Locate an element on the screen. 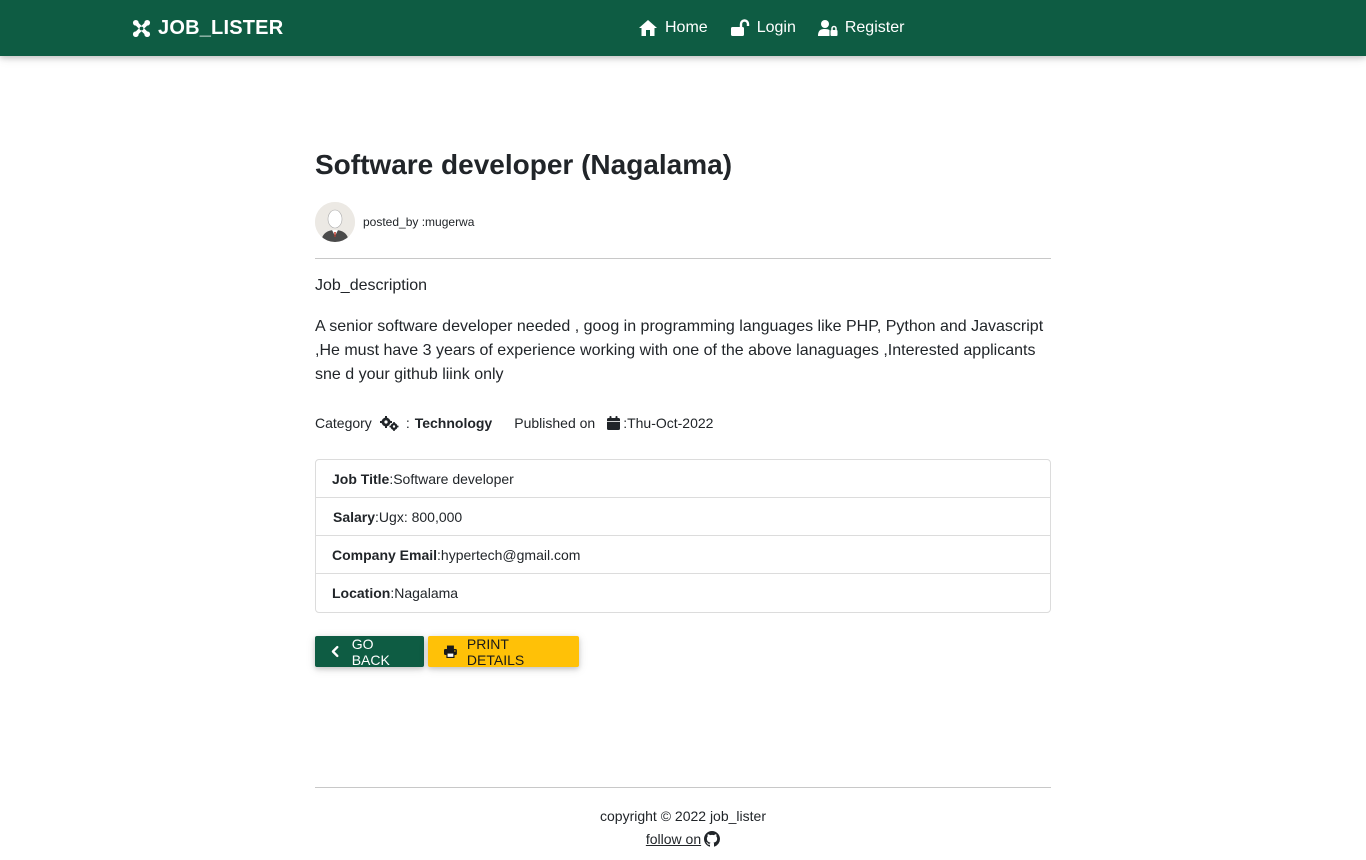 The height and width of the screenshot is (860, 1366). header-divider is located at coordinates (683, 258).